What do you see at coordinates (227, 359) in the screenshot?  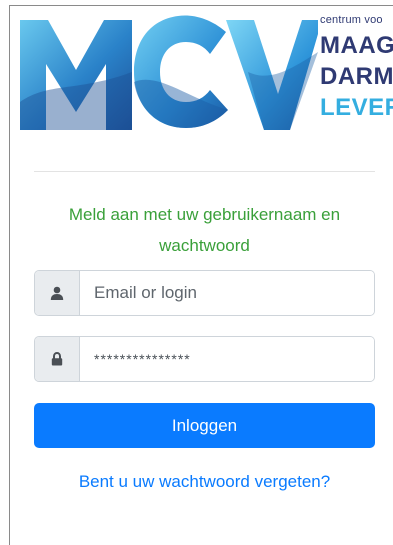 I see `password-input: ***************` at bounding box center [227, 359].